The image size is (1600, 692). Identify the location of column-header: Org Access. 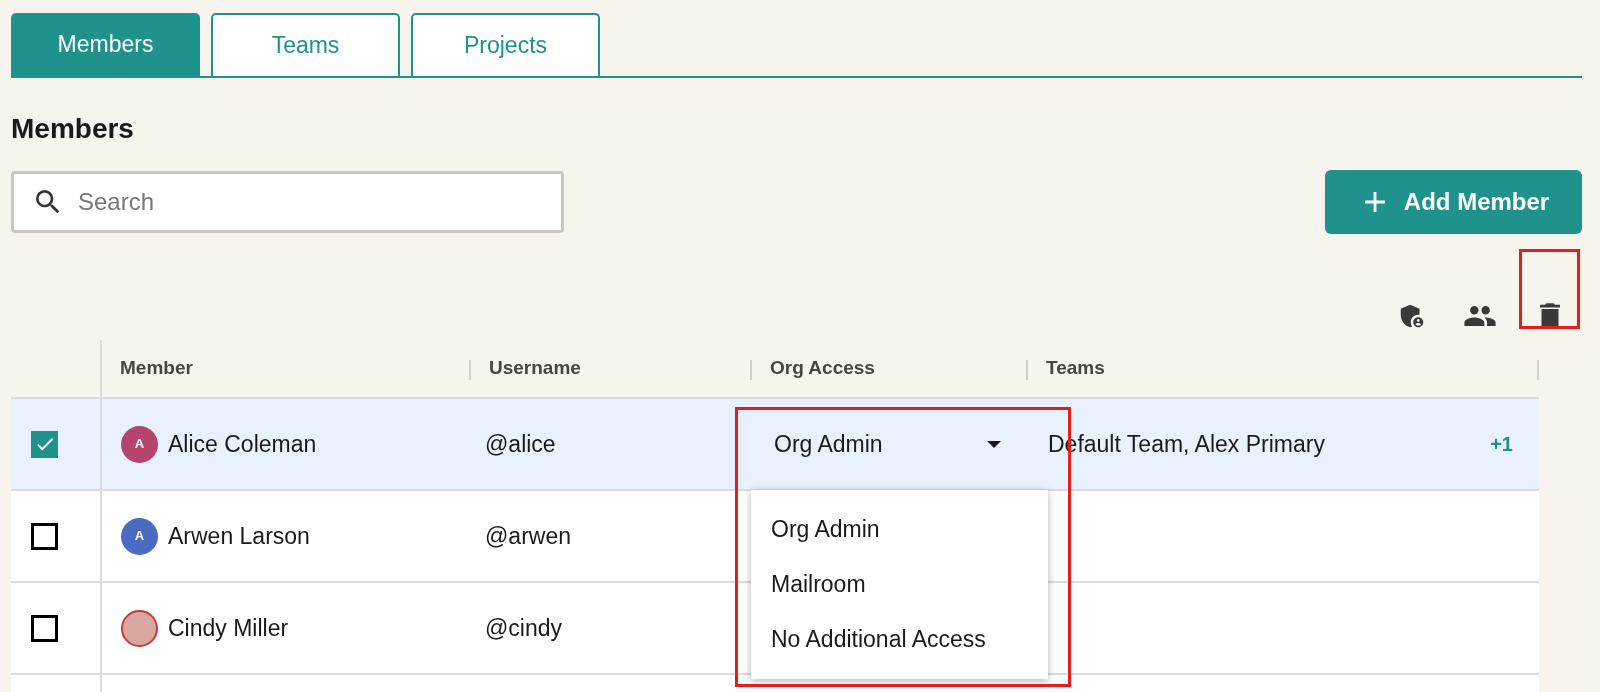
(822, 368).